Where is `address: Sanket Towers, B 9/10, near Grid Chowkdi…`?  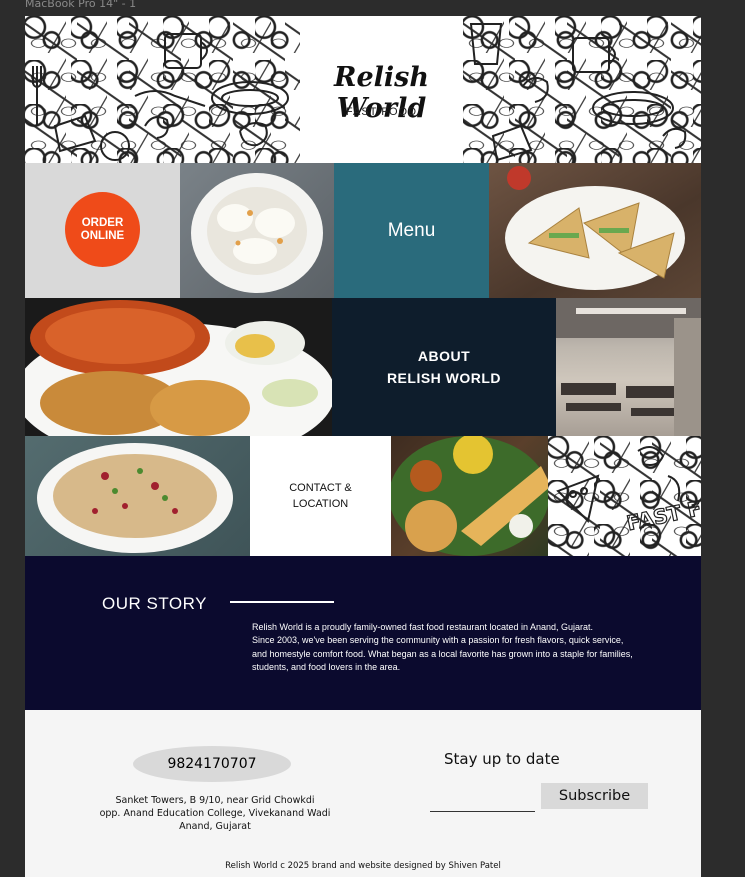
address: Sanket Towers, B 9/10, near Grid Chowkdi… is located at coordinates (215, 813).